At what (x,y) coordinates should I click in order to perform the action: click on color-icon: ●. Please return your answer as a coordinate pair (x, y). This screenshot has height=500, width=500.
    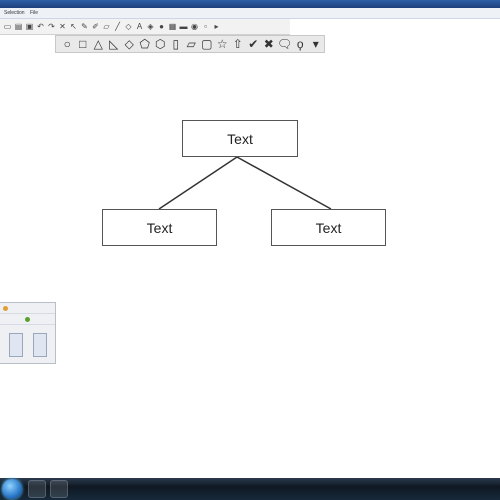
    Looking at the image, I should click on (161, 26).